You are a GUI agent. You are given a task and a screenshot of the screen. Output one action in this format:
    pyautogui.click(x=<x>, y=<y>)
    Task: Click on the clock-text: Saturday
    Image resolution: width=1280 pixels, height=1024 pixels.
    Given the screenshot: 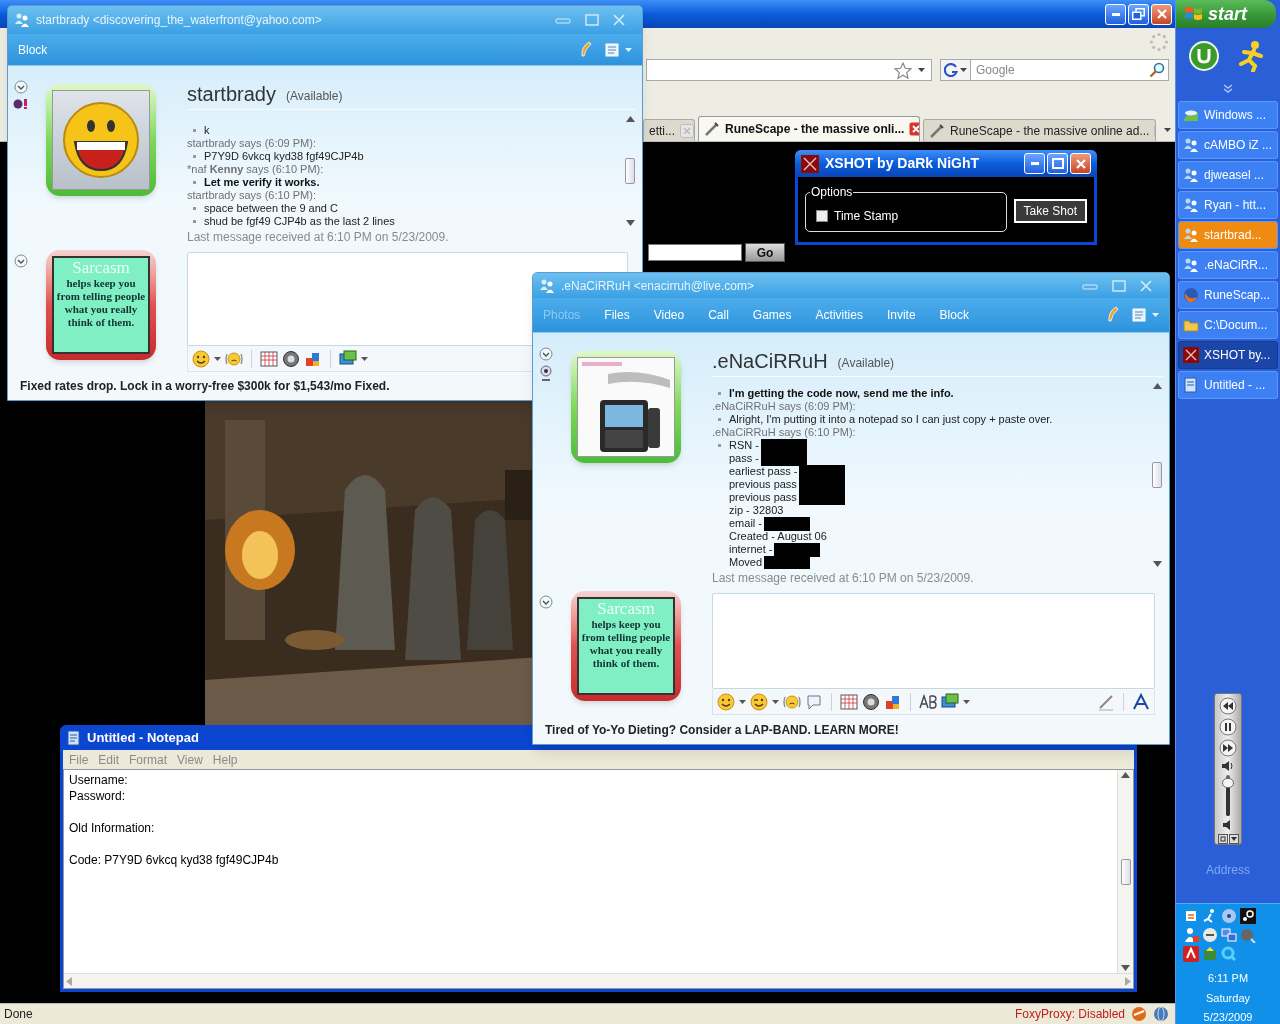 What is the action you would take?
    pyautogui.click(x=1228, y=997)
    